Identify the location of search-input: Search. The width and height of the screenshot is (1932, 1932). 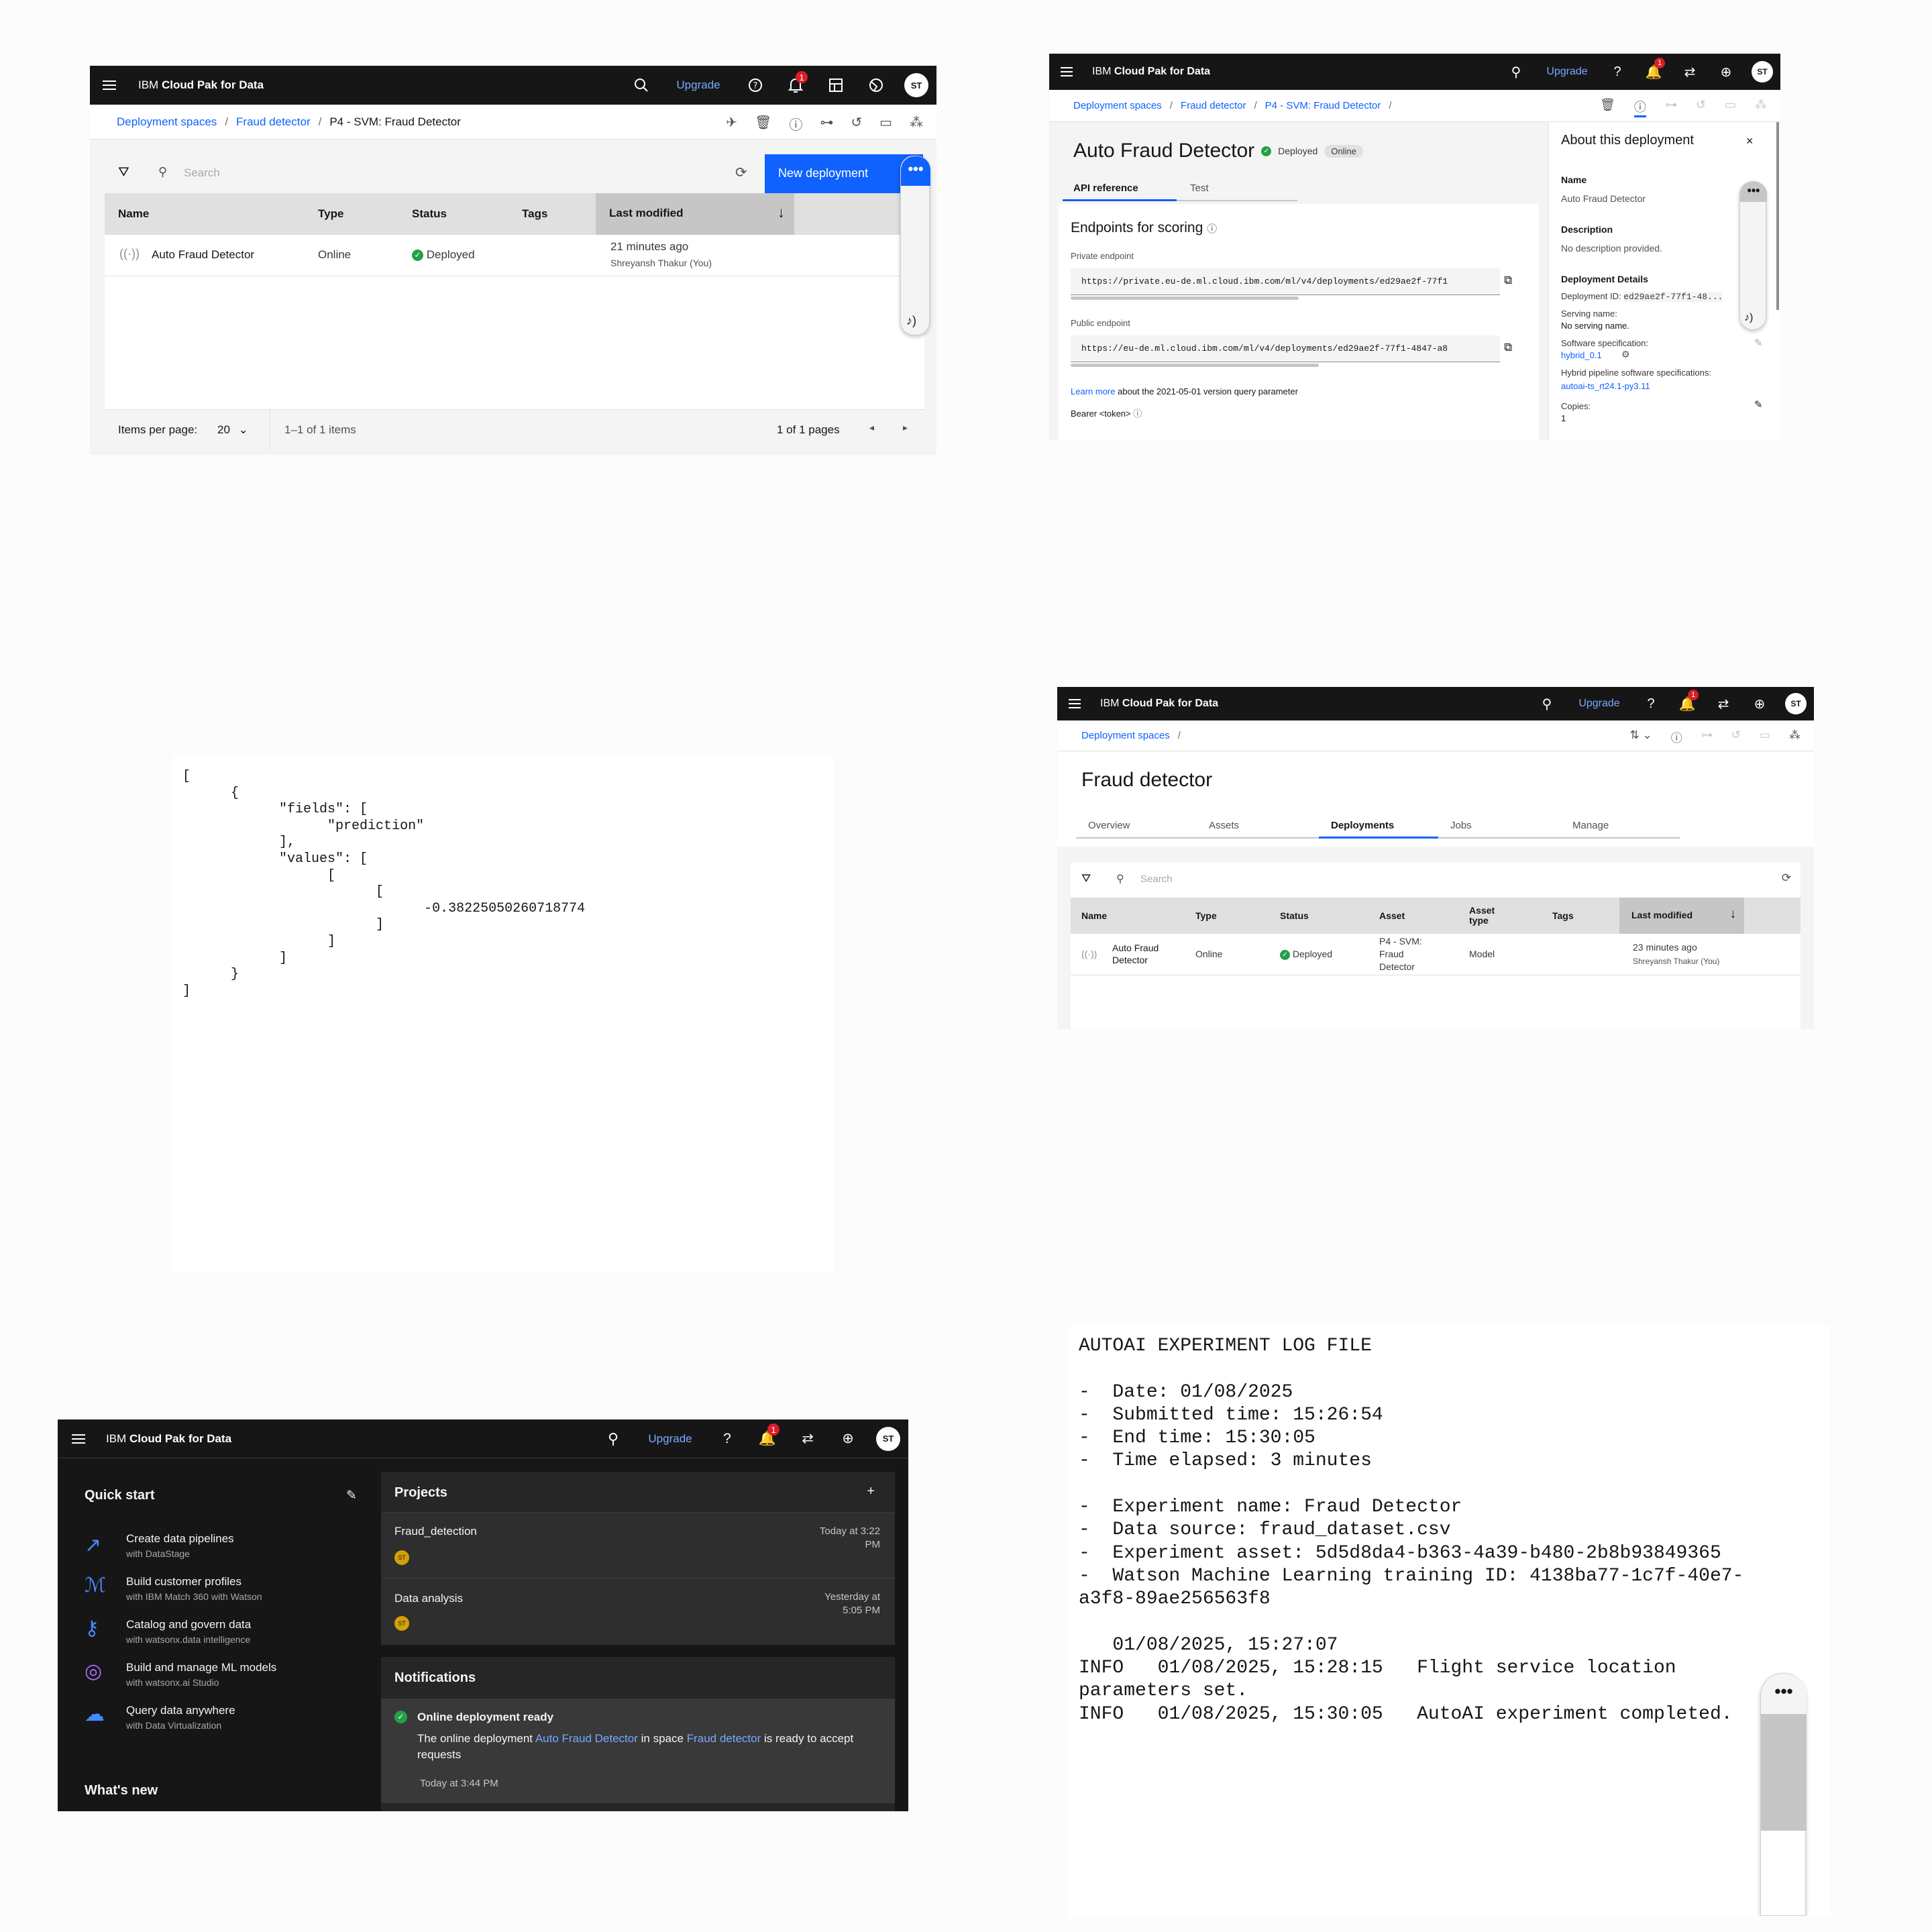
(202, 173).